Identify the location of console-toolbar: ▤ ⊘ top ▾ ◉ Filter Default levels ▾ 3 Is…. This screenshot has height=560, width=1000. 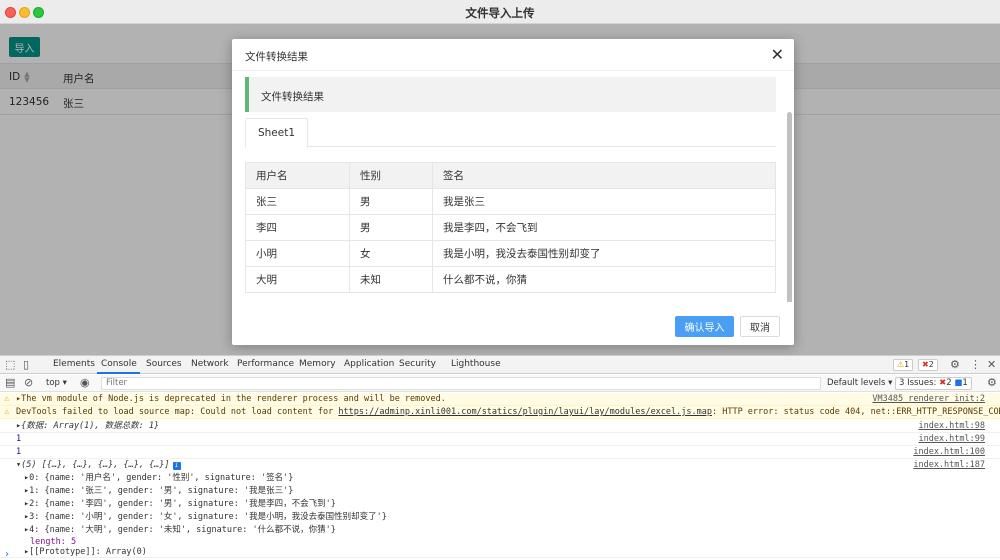
(500, 383).